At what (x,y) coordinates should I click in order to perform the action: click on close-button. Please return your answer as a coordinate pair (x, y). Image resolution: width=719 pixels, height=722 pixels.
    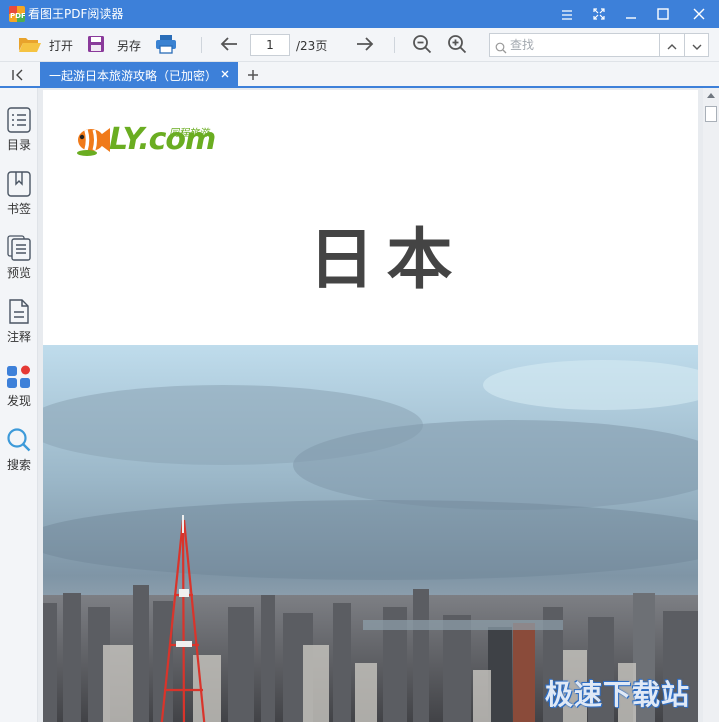
    Looking at the image, I should click on (699, 14).